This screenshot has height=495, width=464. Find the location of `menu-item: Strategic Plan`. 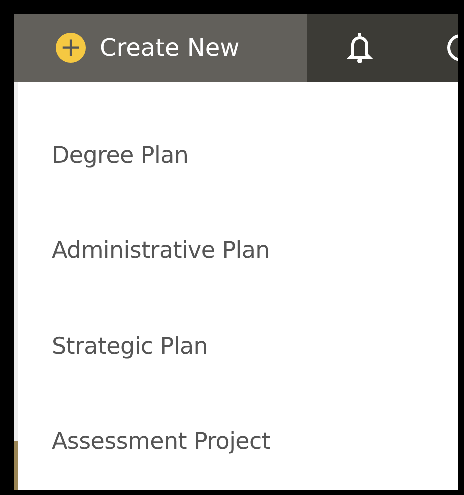

menu-item: Strategic Plan is located at coordinates (144, 346).